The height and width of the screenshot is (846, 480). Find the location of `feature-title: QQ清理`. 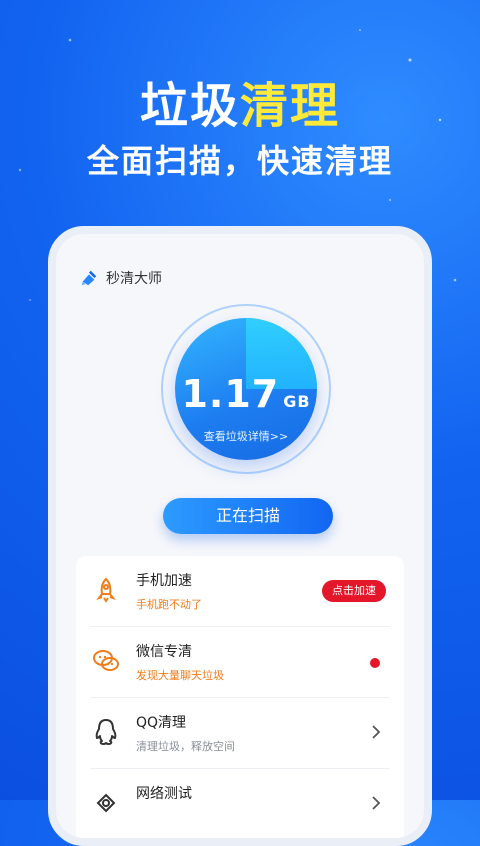

feature-title: QQ清理 is located at coordinates (161, 723).